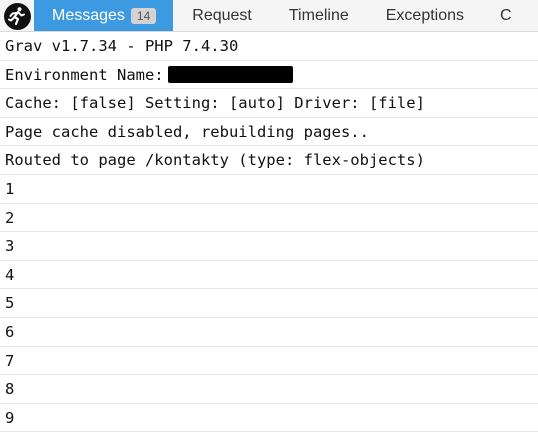 Image resolution: width=538 pixels, height=436 pixels. I want to click on message-row: Page cache disabled, rebuilding pages.., so click(269, 132).